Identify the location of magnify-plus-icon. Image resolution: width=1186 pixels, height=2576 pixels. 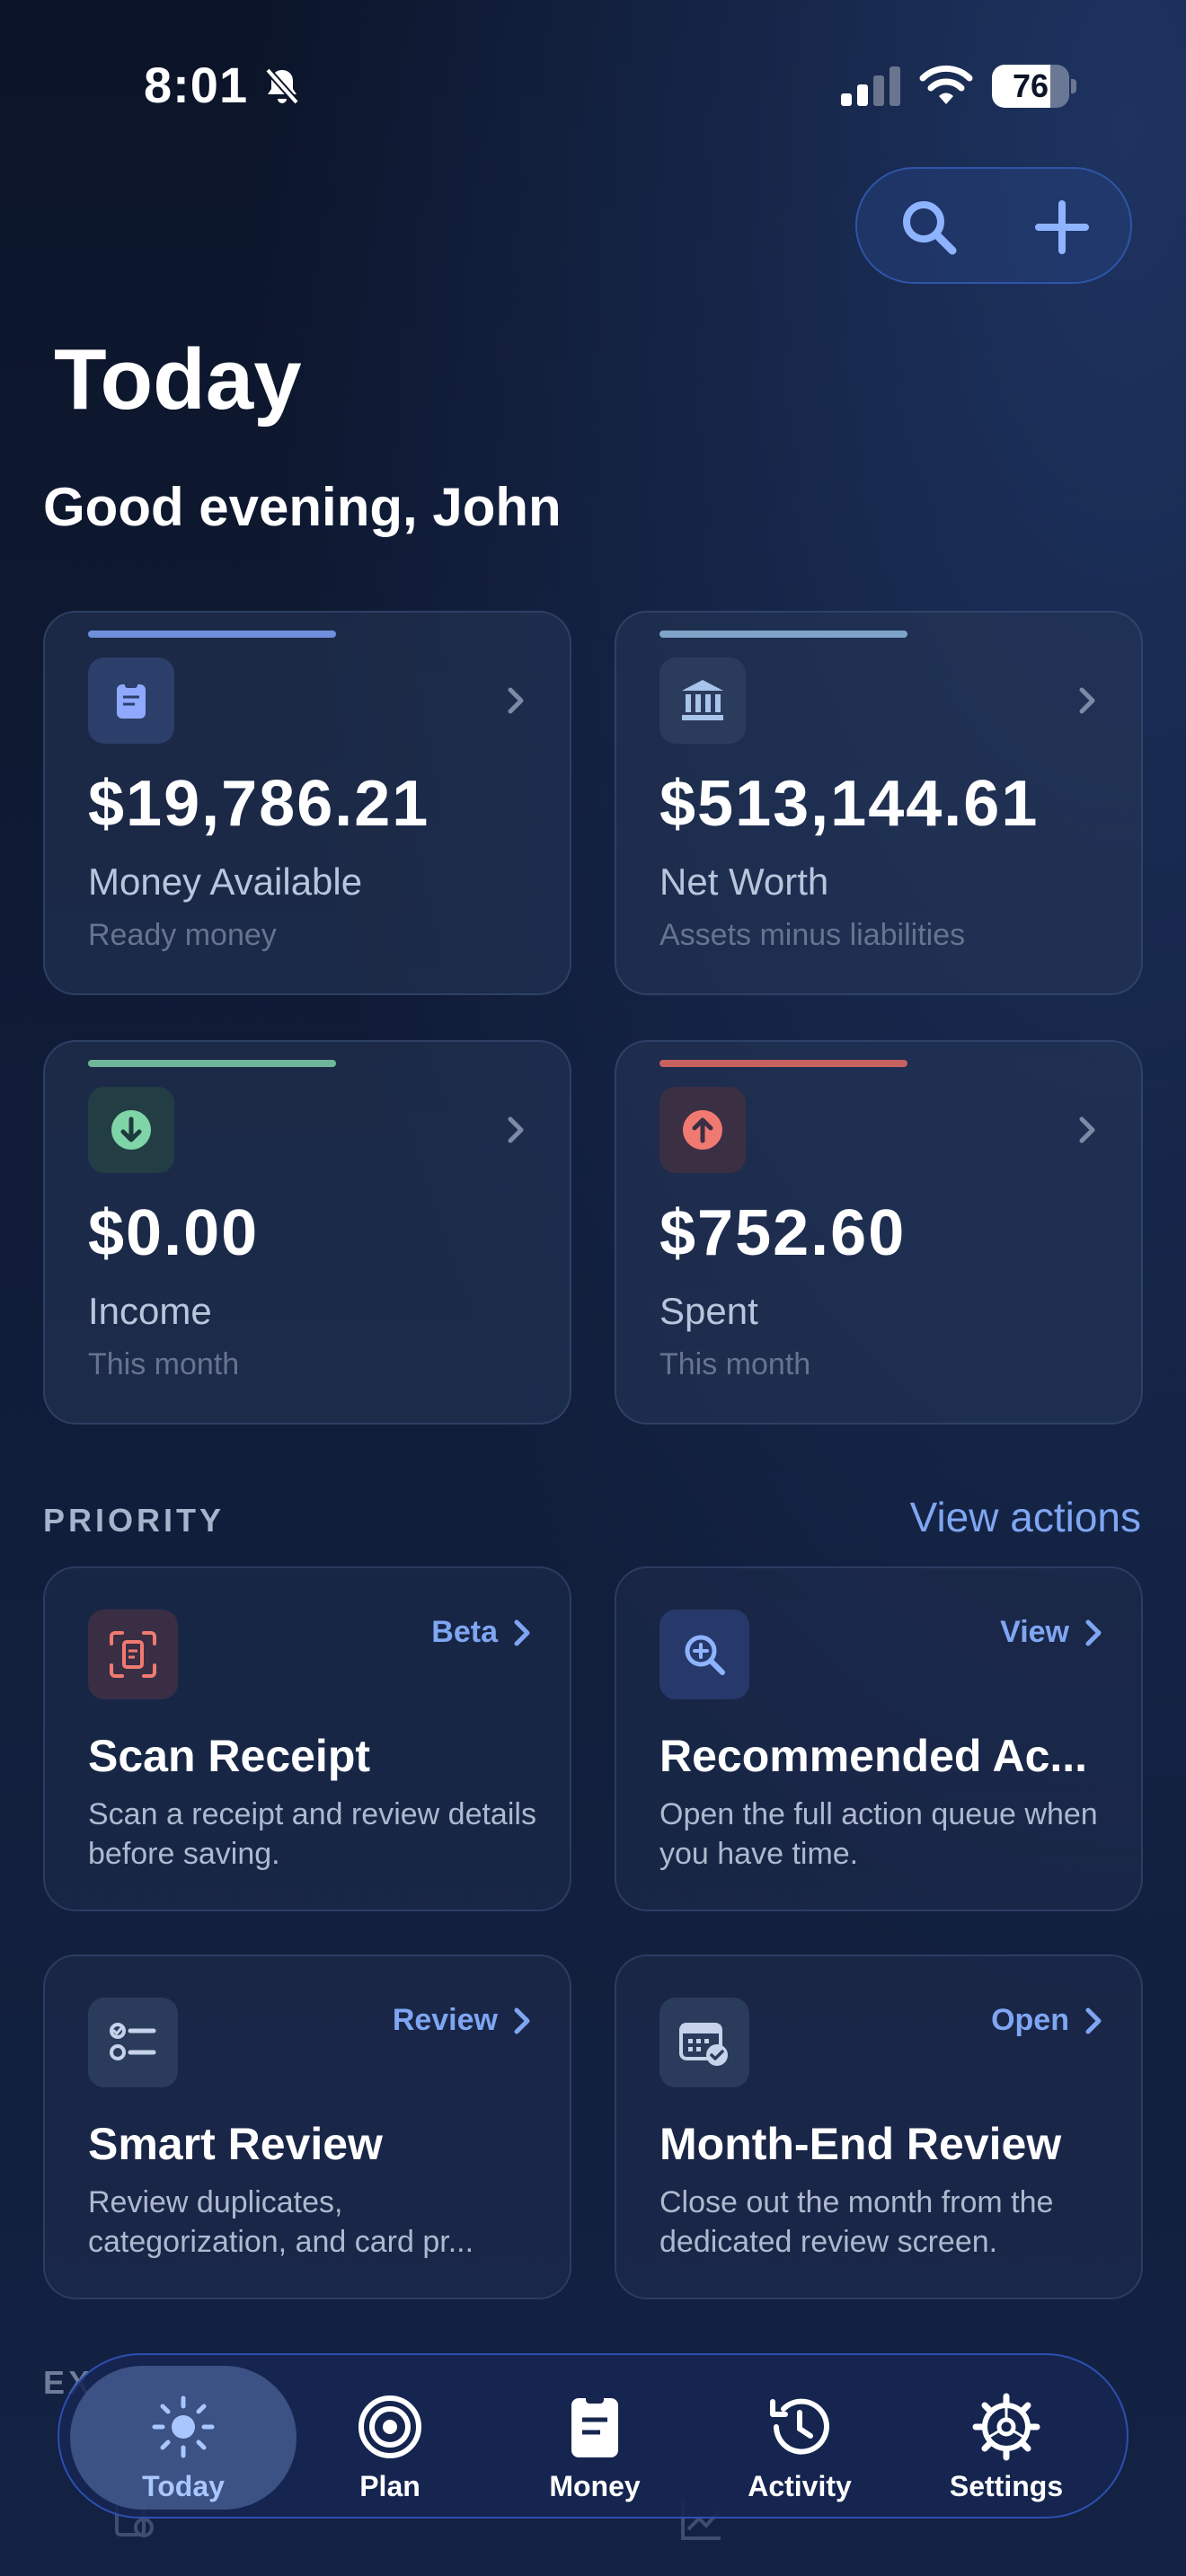
(705, 1655).